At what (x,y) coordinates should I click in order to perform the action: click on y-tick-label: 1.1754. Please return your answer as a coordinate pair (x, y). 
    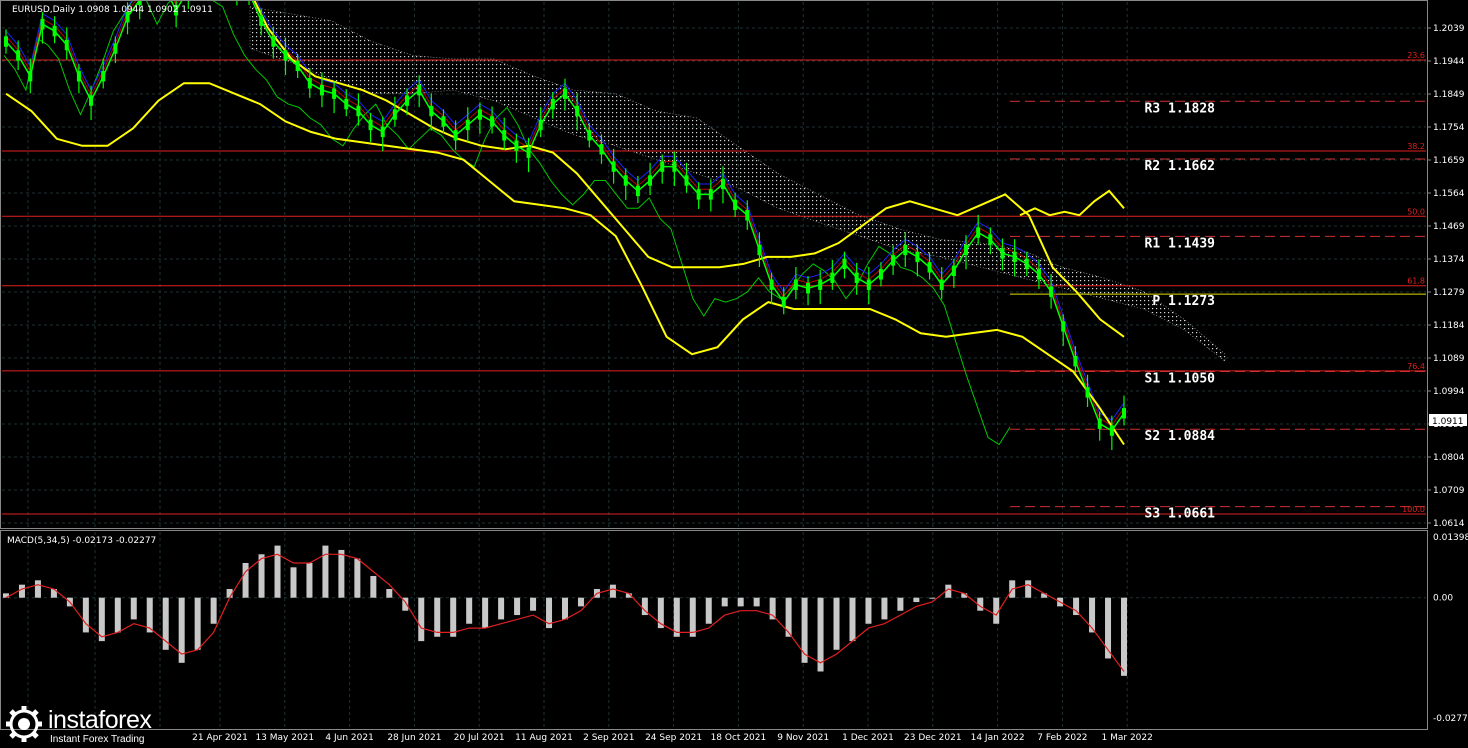
    Looking at the image, I should click on (1449, 128).